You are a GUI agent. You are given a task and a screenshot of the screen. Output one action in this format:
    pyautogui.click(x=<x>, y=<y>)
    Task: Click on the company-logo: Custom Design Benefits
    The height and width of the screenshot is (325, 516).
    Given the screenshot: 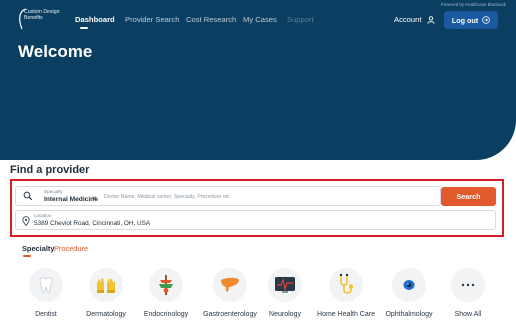 What is the action you would take?
    pyautogui.click(x=38, y=19)
    